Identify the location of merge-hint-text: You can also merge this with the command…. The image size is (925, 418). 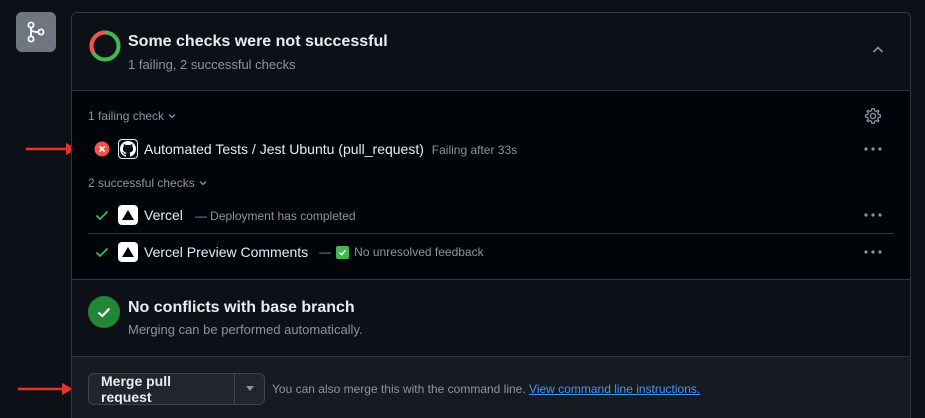
(399, 389).